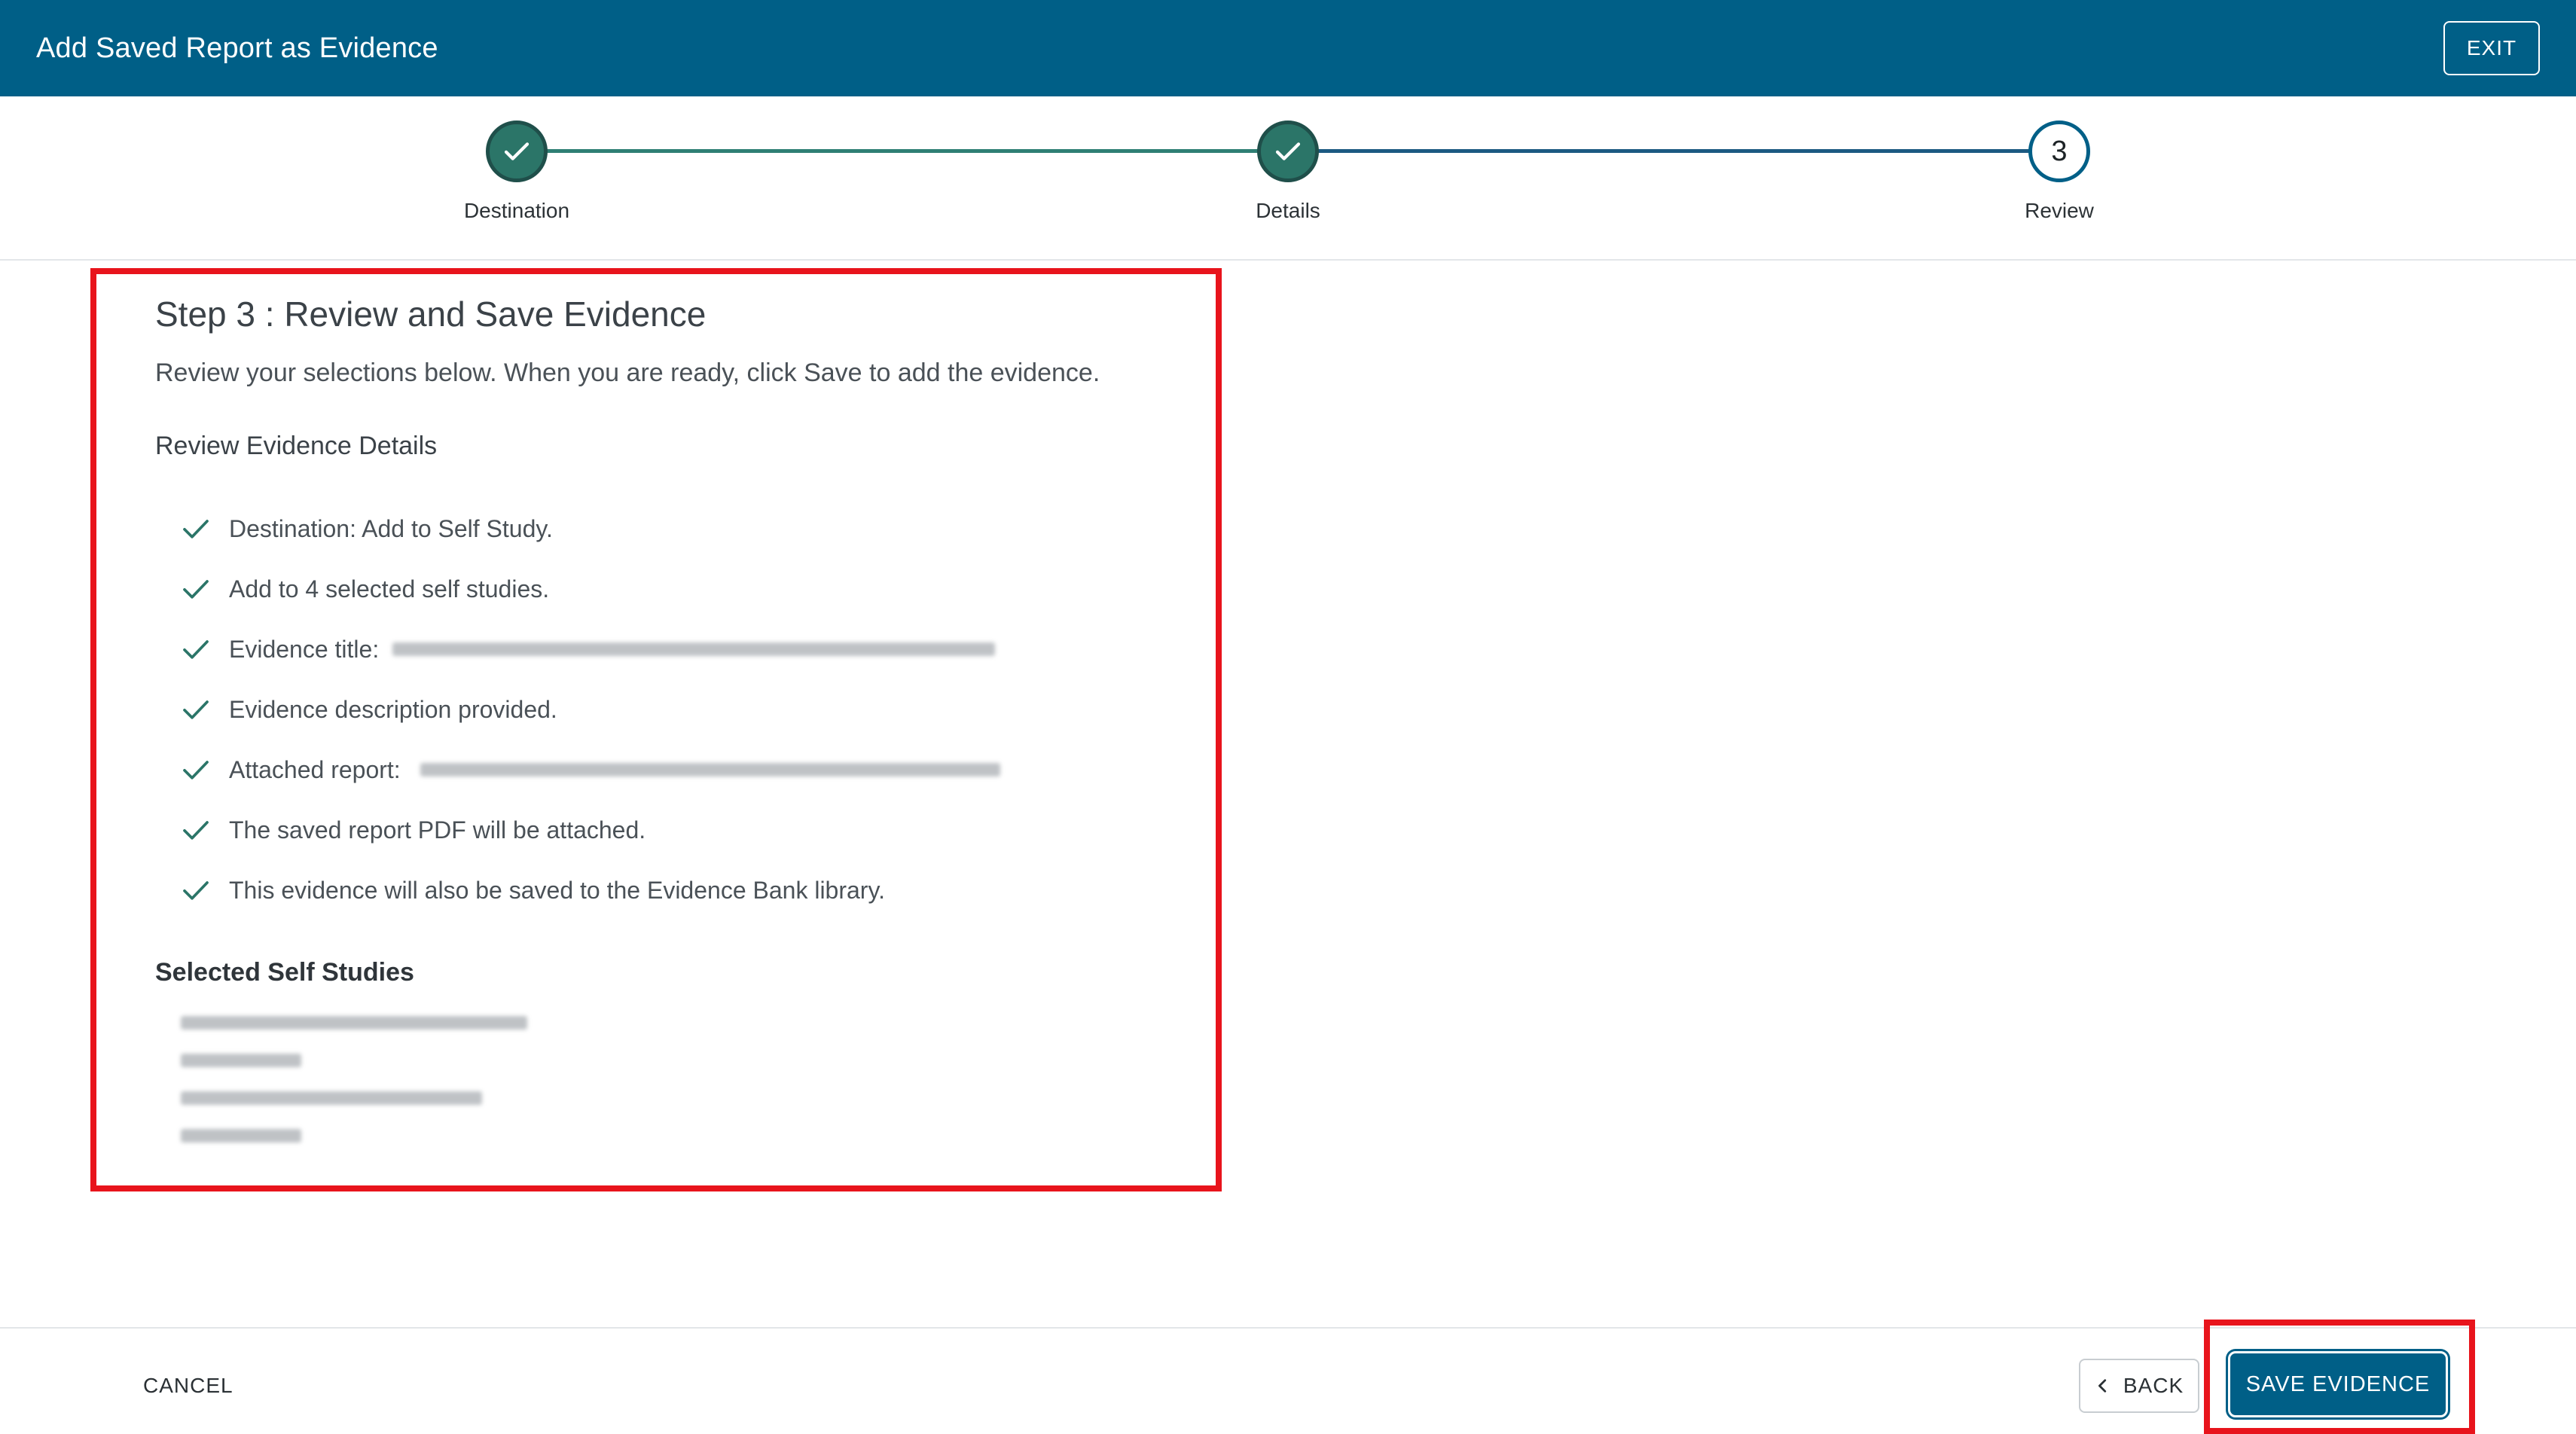 The width and height of the screenshot is (2576, 1434). I want to click on step-label: Destination, so click(517, 210).